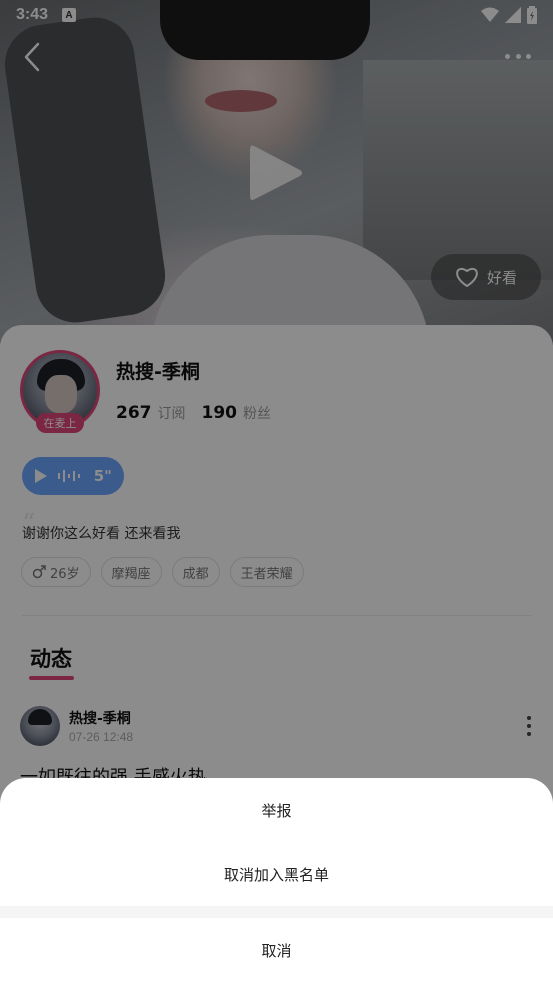  I want to click on sheet-separator, so click(276, 912).